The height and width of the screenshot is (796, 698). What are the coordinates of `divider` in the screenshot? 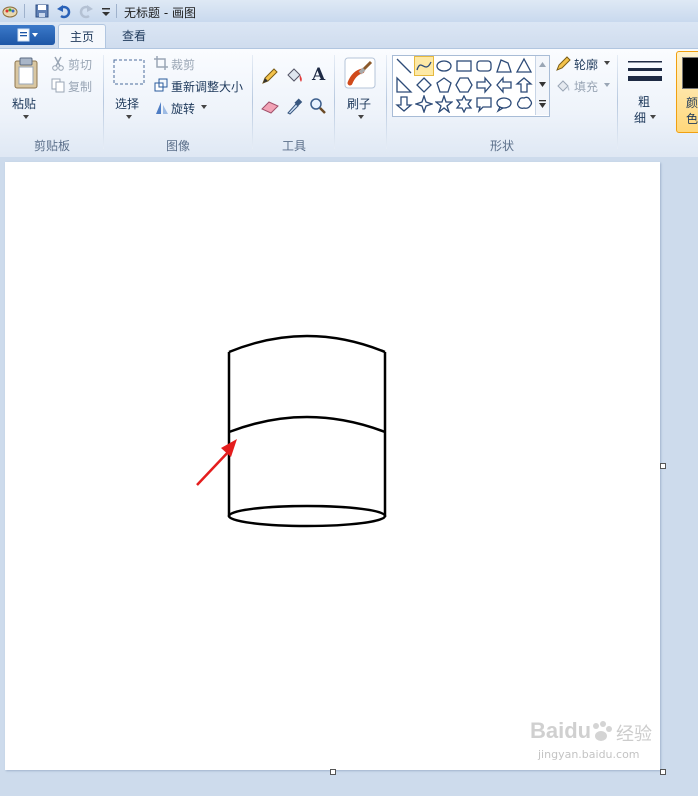 It's located at (24, 11).